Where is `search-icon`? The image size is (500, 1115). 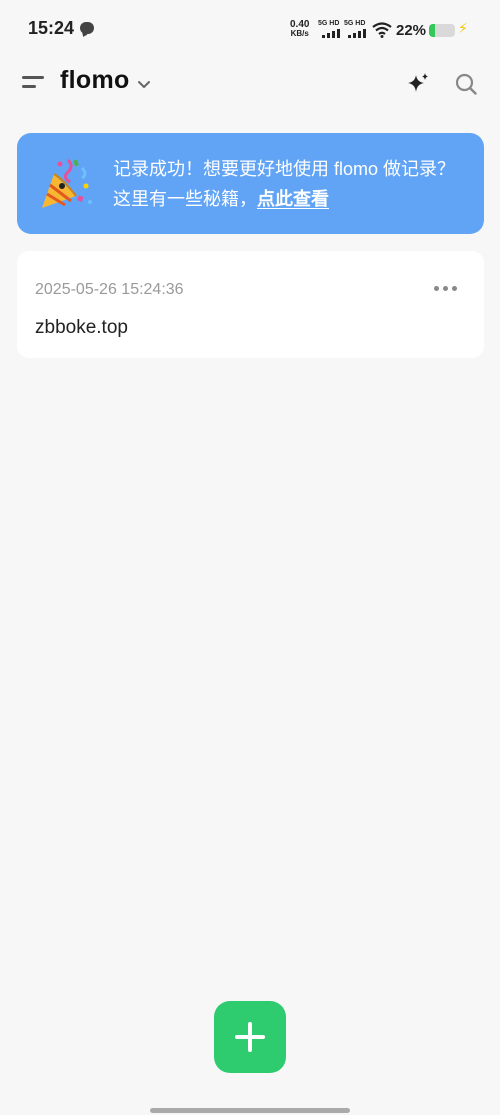 search-icon is located at coordinates (466, 84).